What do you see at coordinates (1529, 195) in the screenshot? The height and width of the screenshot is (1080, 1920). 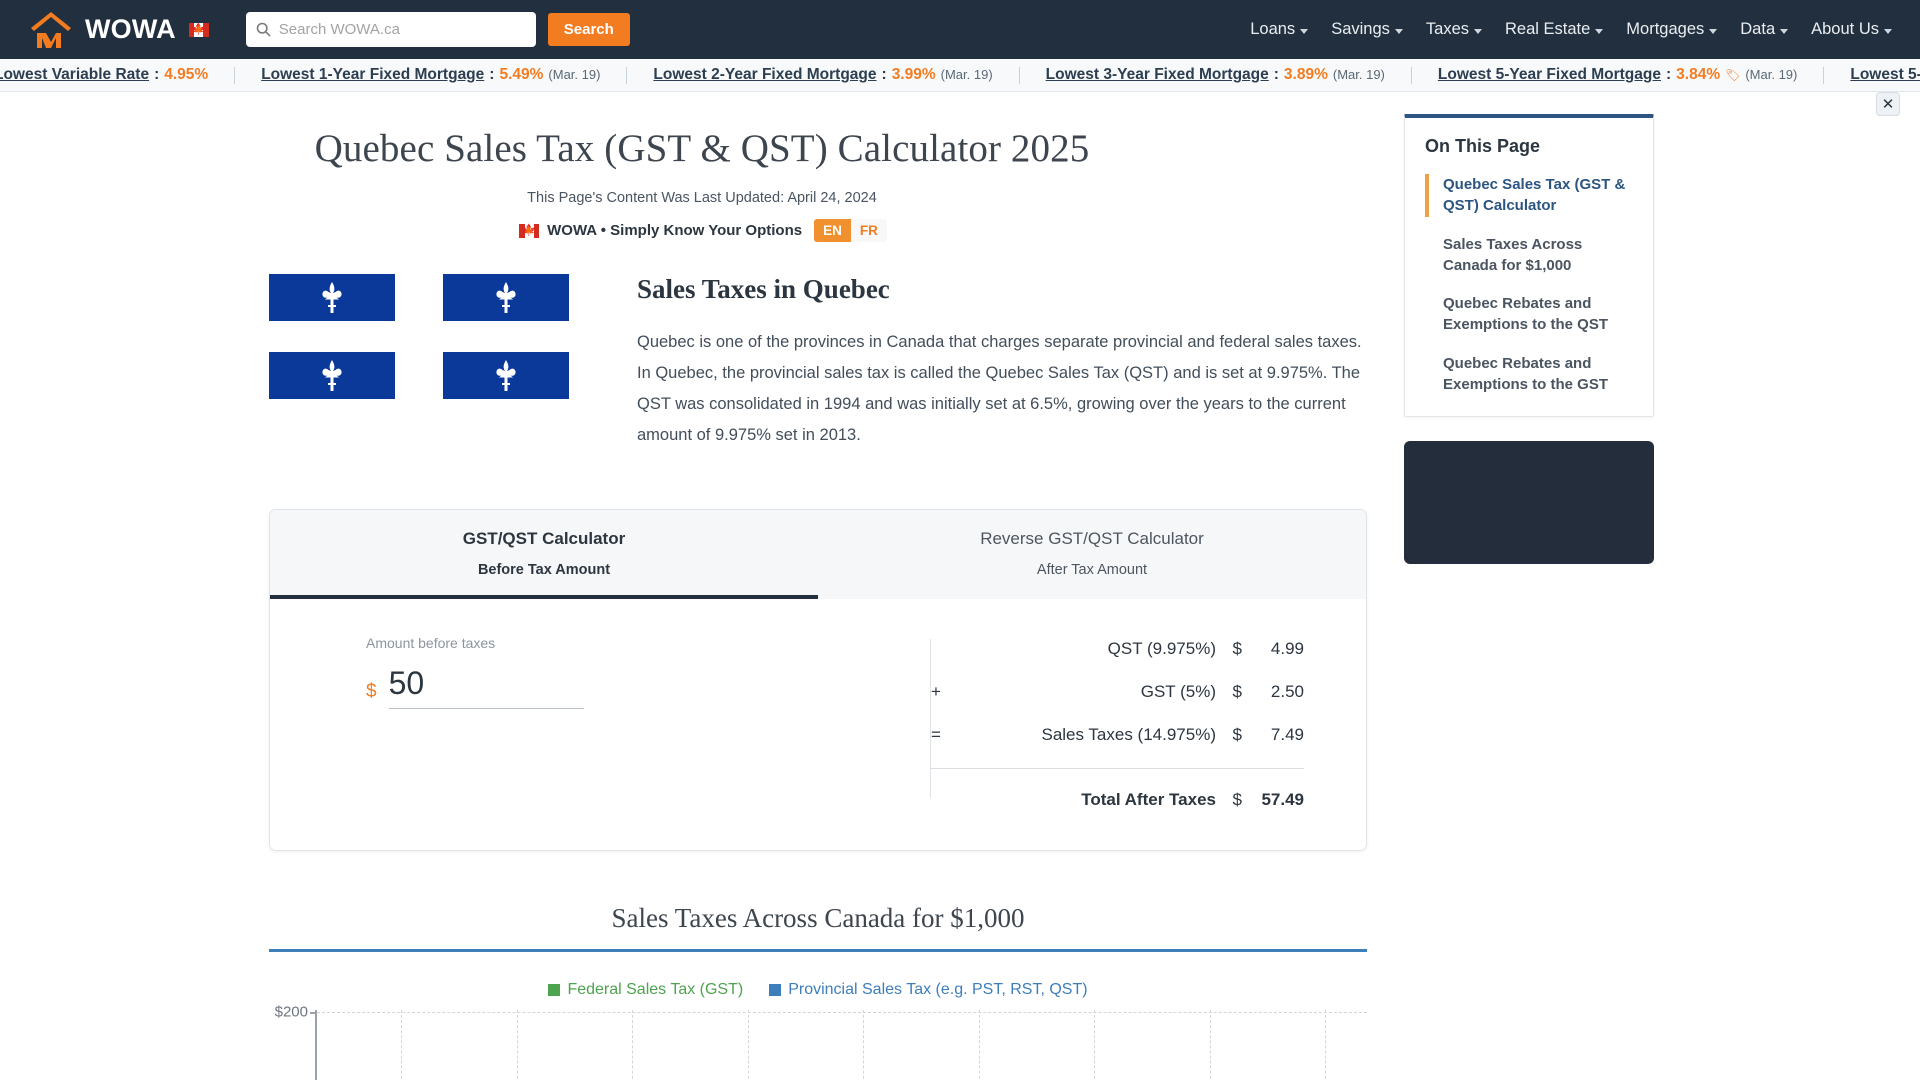 I see `toc-item-quebec-sales-tax-calculator: Quebec Sales Tax (GST & QST) Calculator` at bounding box center [1529, 195].